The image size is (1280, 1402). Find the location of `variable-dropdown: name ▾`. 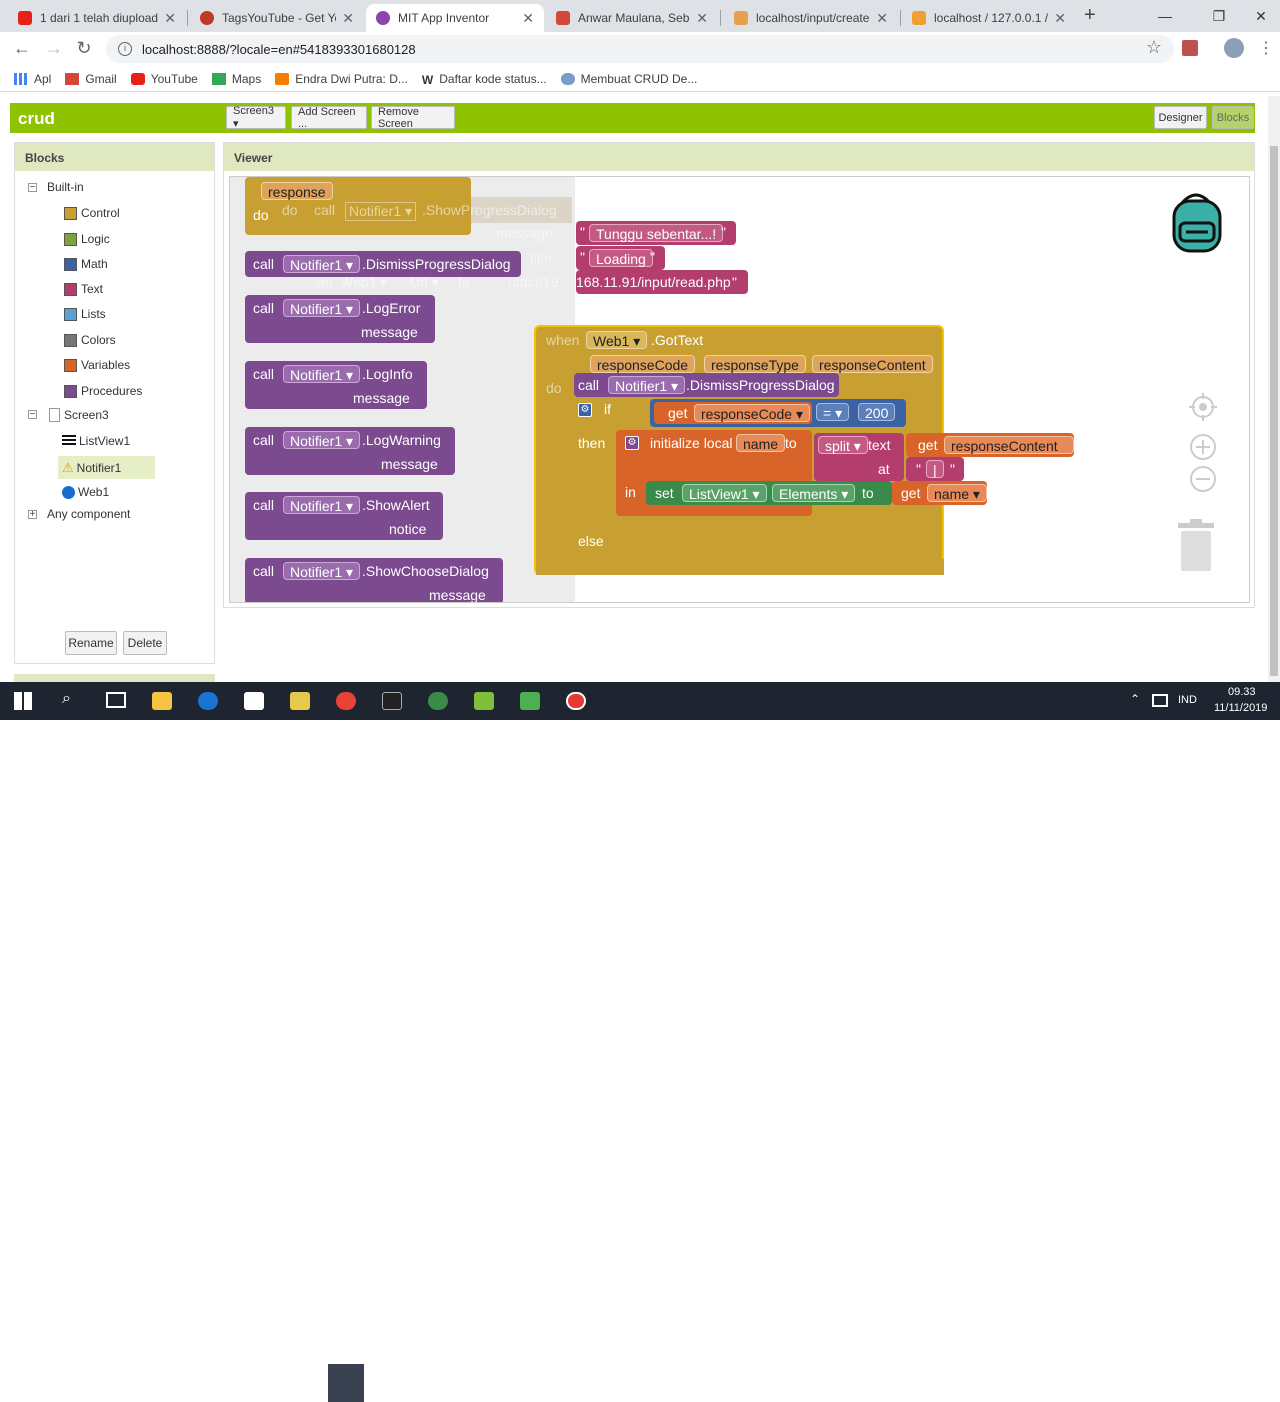

variable-dropdown: name ▾ is located at coordinates (957, 493).